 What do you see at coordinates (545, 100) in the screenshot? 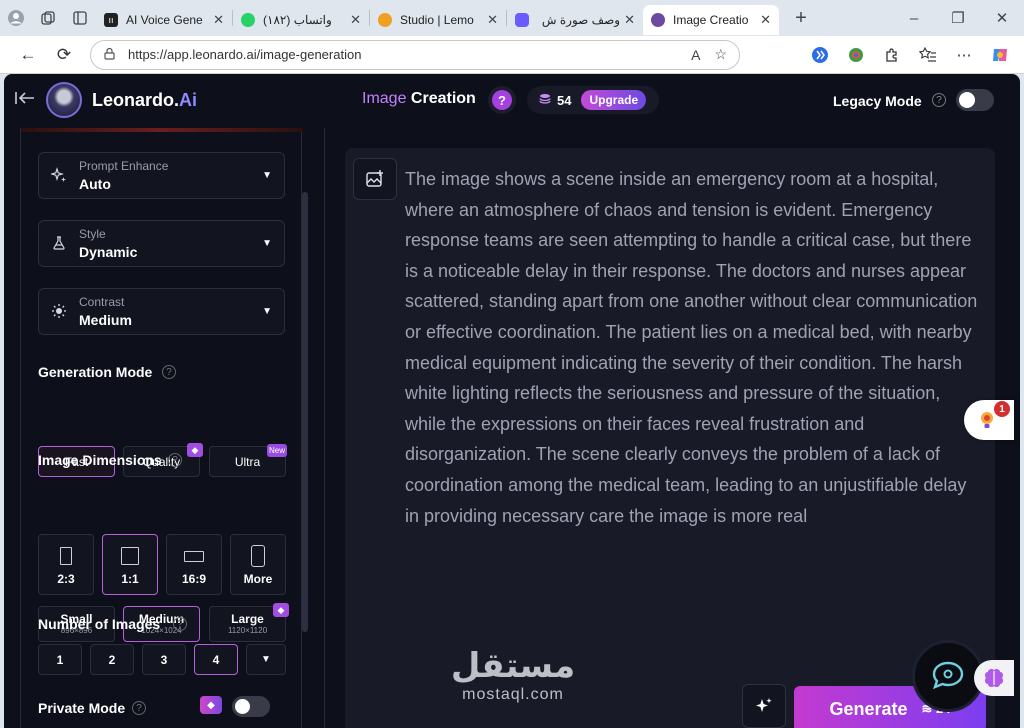
I see `token-stack-icon` at bounding box center [545, 100].